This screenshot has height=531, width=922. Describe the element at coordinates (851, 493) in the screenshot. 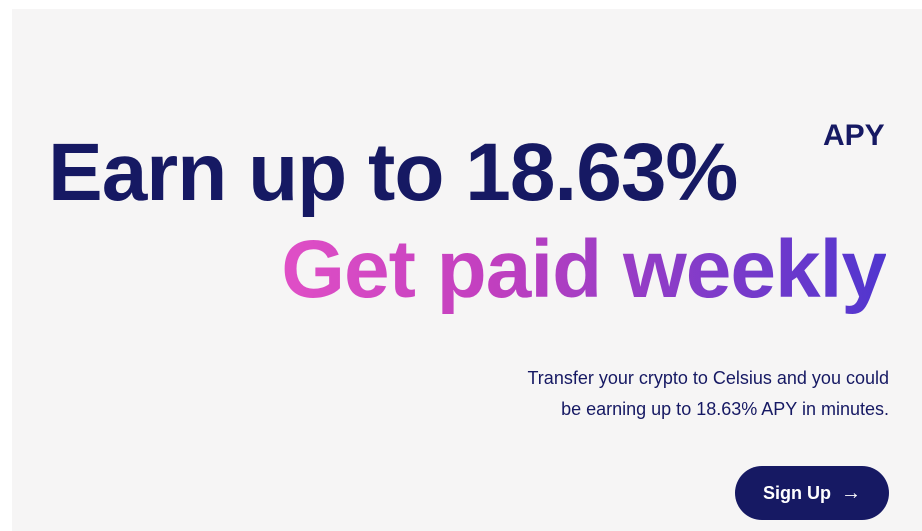

I see `arrow-right-icon: →` at that location.